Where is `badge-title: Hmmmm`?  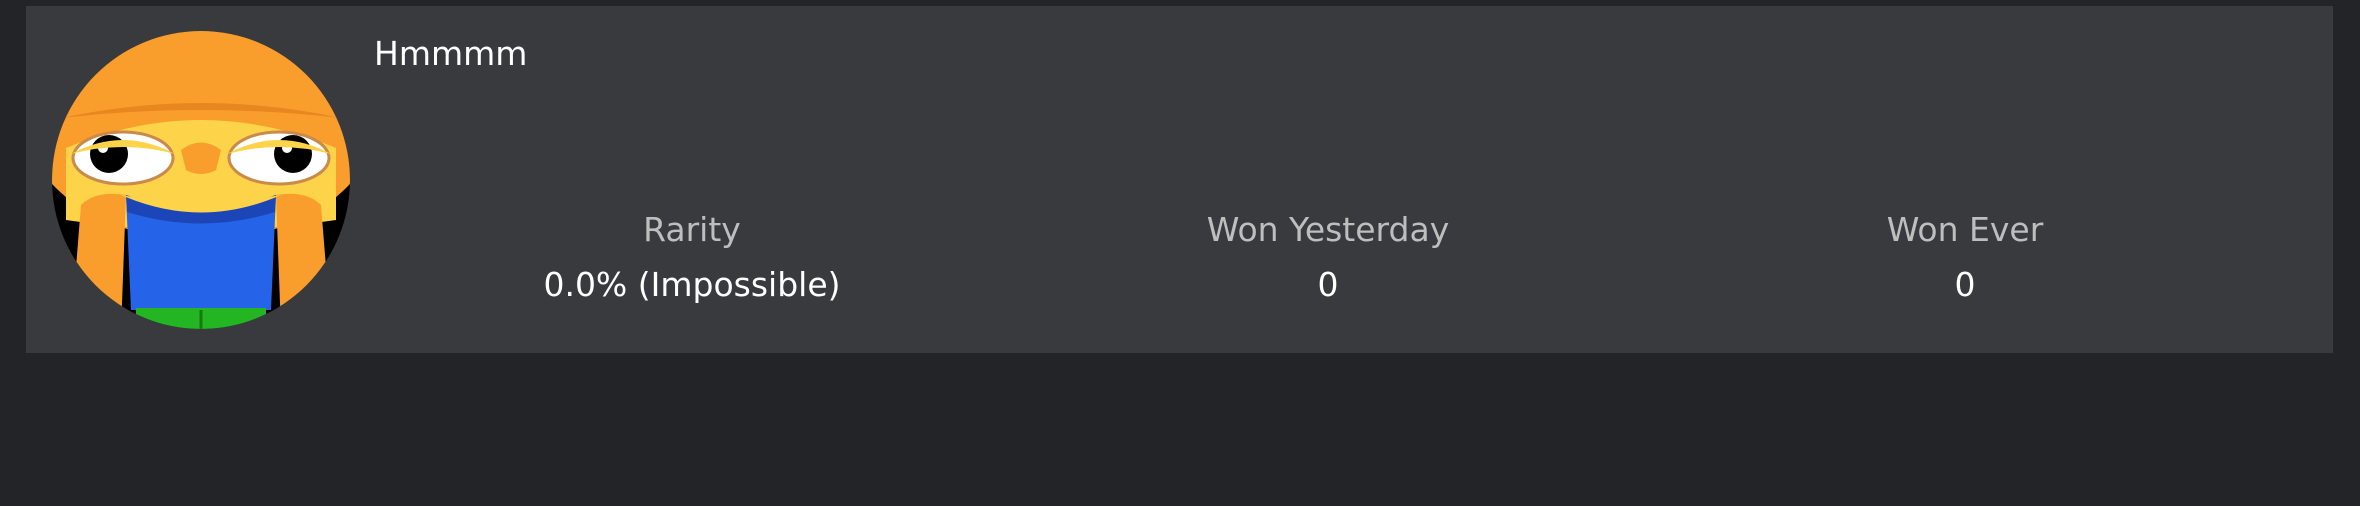
badge-title: Hmmmm is located at coordinates (451, 53).